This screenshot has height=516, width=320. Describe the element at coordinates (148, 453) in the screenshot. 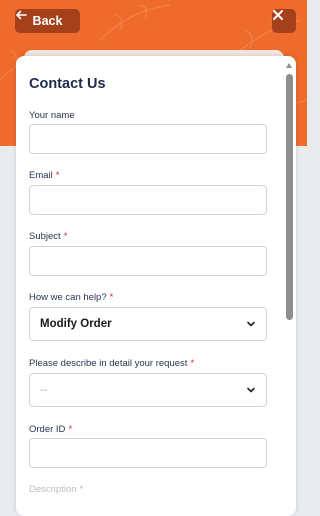

I see `order-id-input` at that location.